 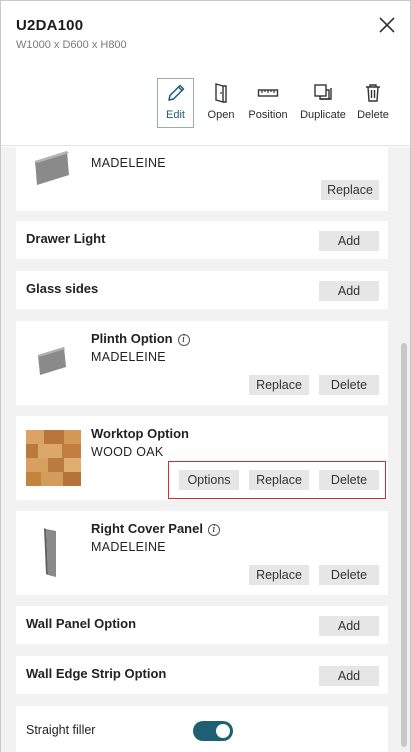 What do you see at coordinates (349, 385) in the screenshot?
I see `plinth-delete-button: Delete` at bounding box center [349, 385].